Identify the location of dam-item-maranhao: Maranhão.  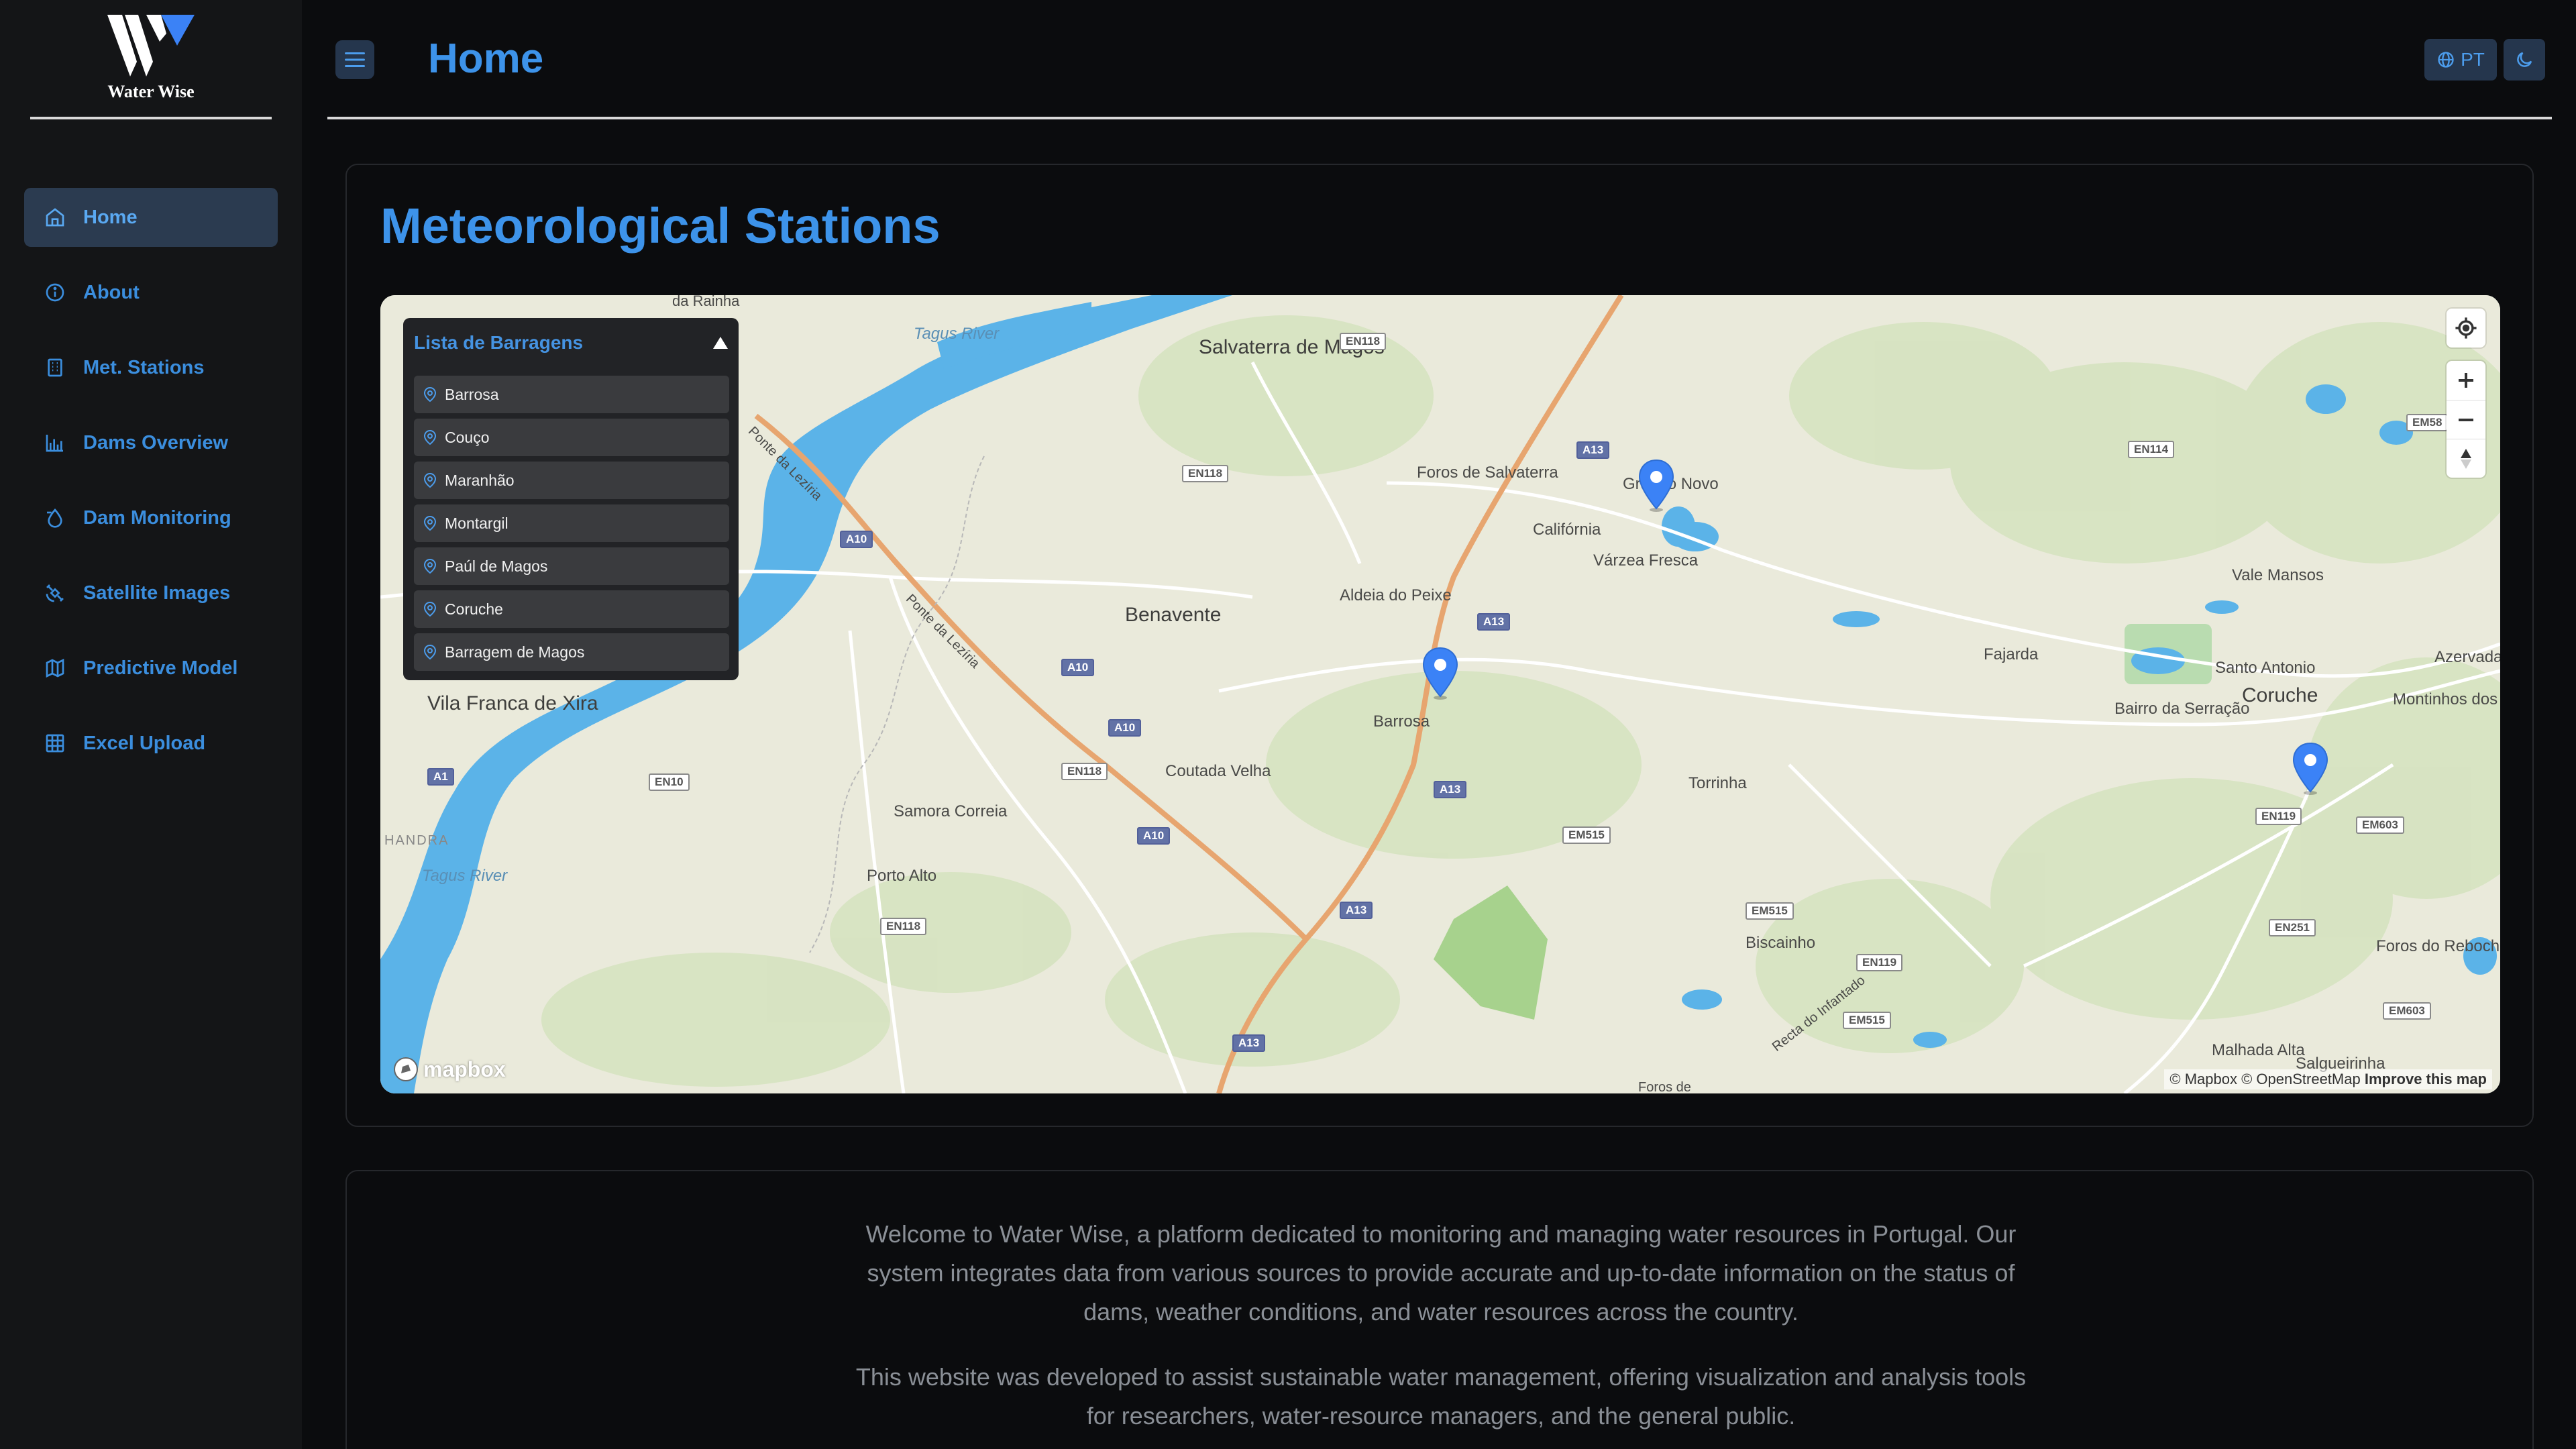
(571, 480).